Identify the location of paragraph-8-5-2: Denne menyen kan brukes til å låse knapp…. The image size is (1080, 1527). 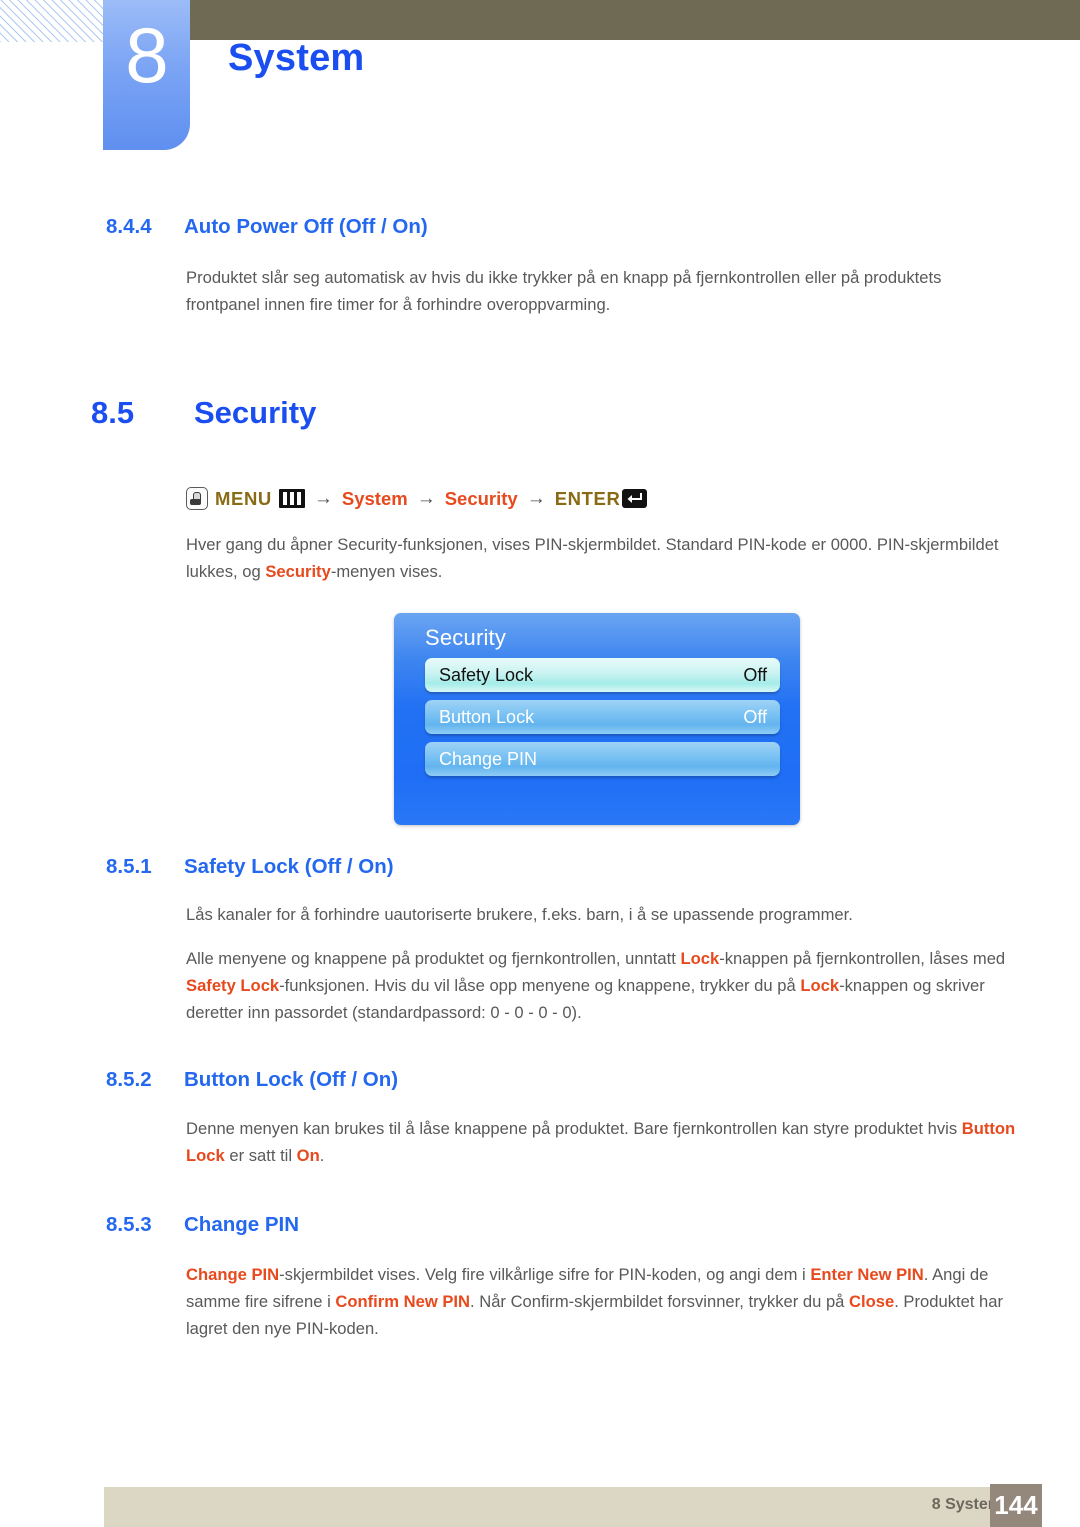
(601, 1143).